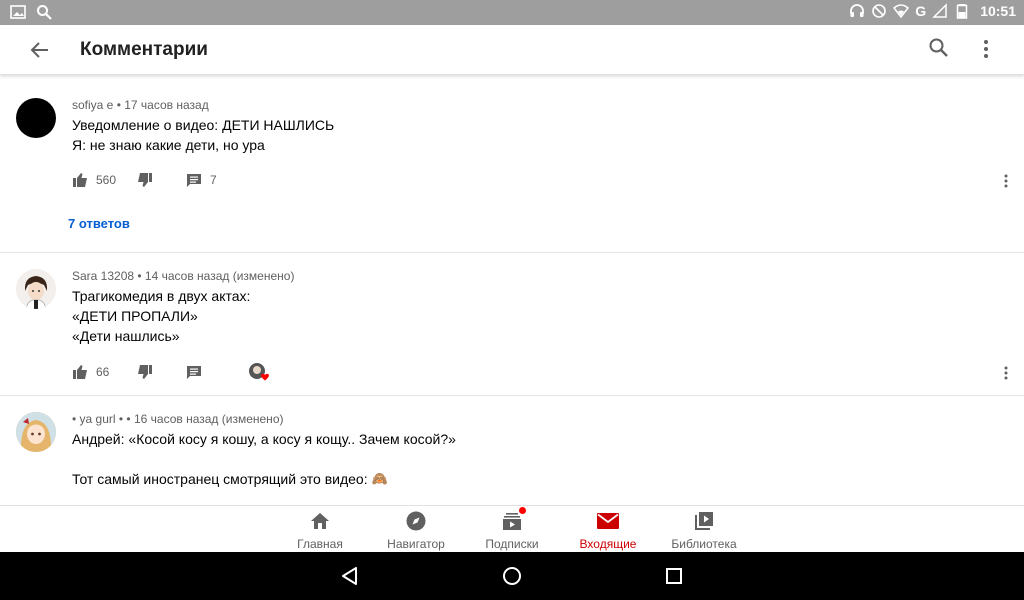 The height and width of the screenshot is (600, 1024). I want to click on creator-heart-badge, so click(259, 372).